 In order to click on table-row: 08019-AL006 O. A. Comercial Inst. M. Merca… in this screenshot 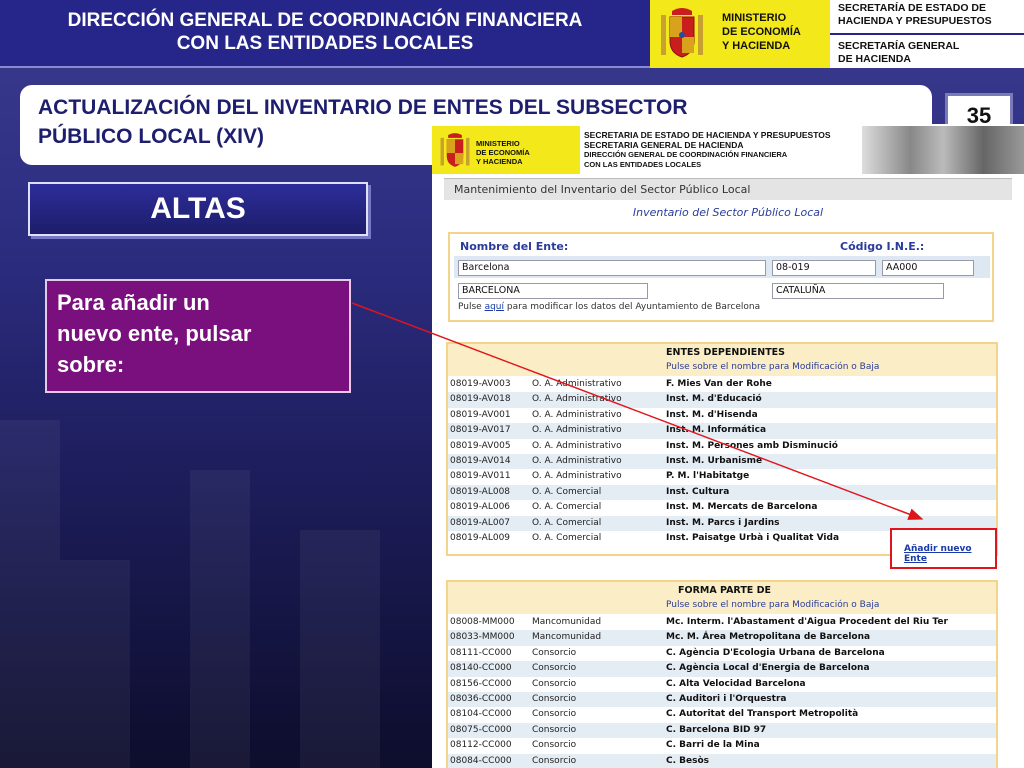, I will do `click(722, 507)`.